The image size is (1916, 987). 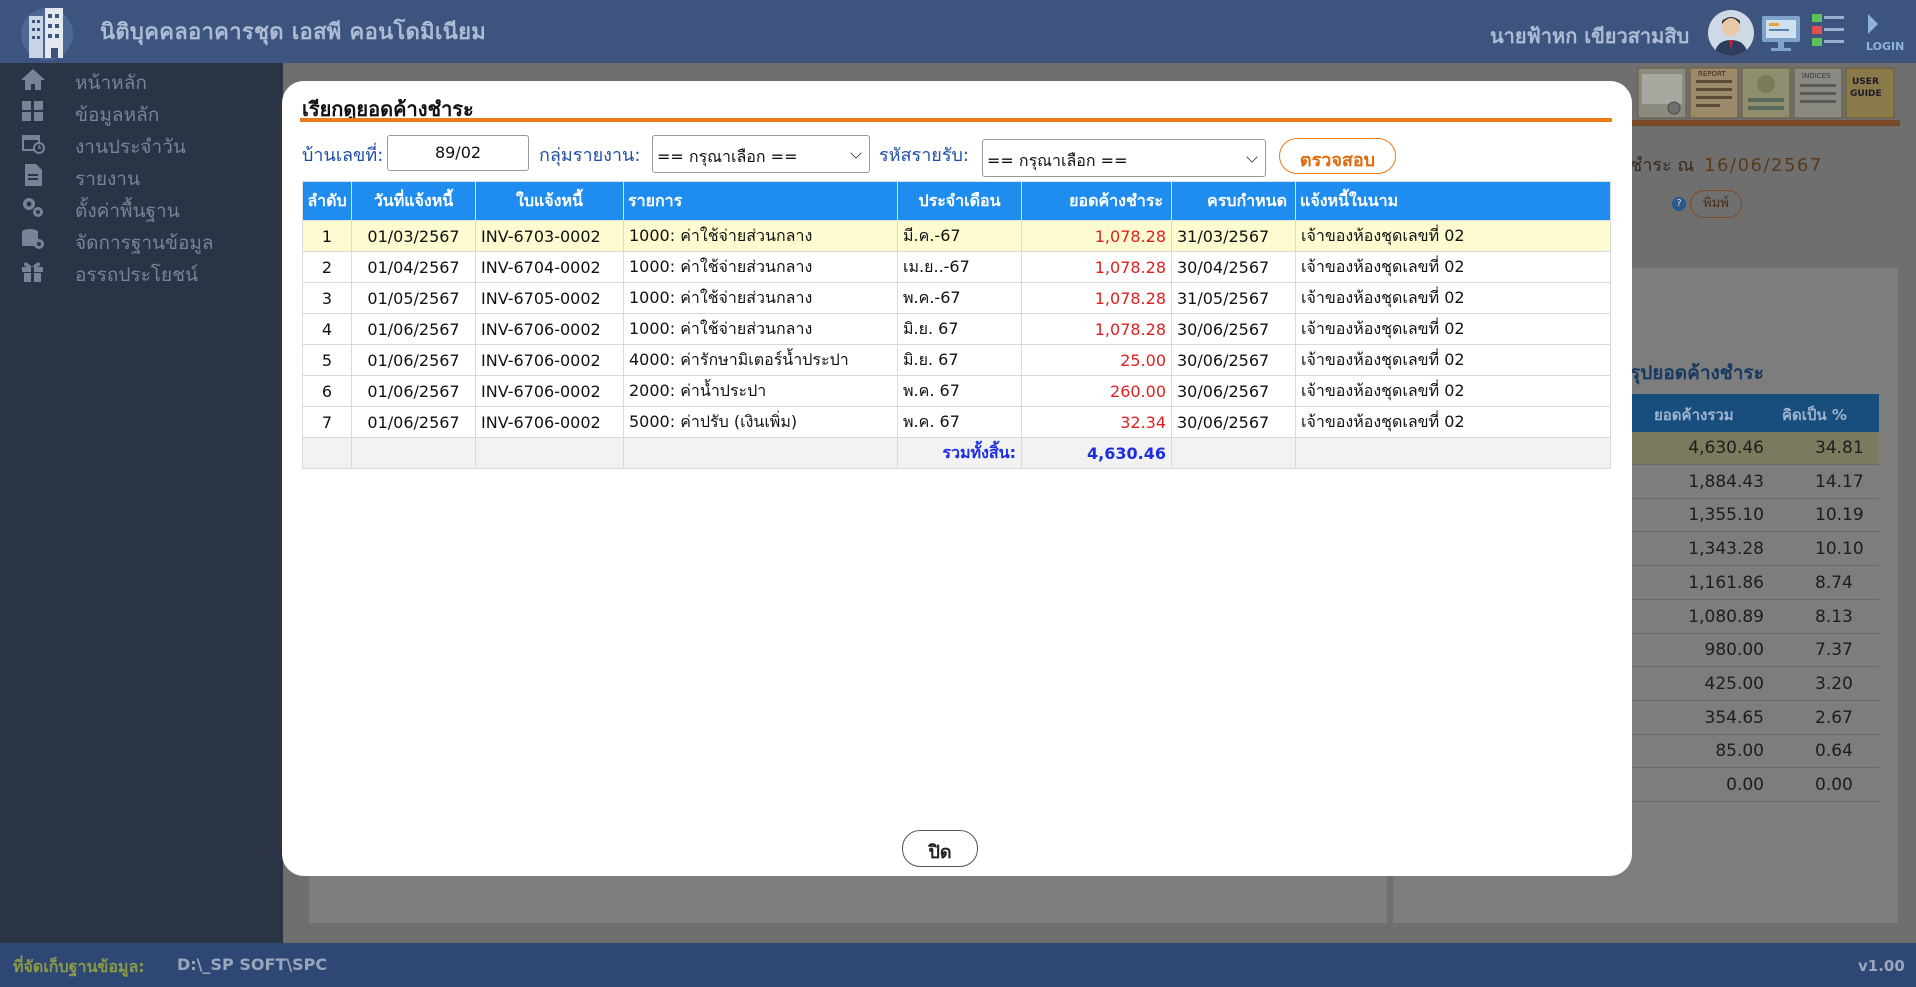 I want to click on summary-row: 980.00 7.37, so click(x=1755, y=651).